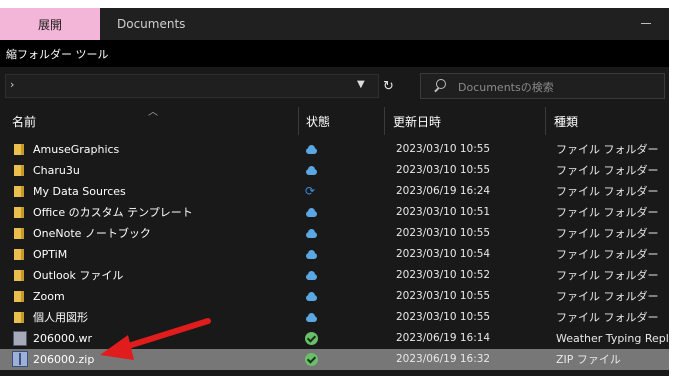 The height and width of the screenshot is (385, 675). I want to click on column-header-row: ︿ 名前 状態 更新日時 種類, so click(334, 121).